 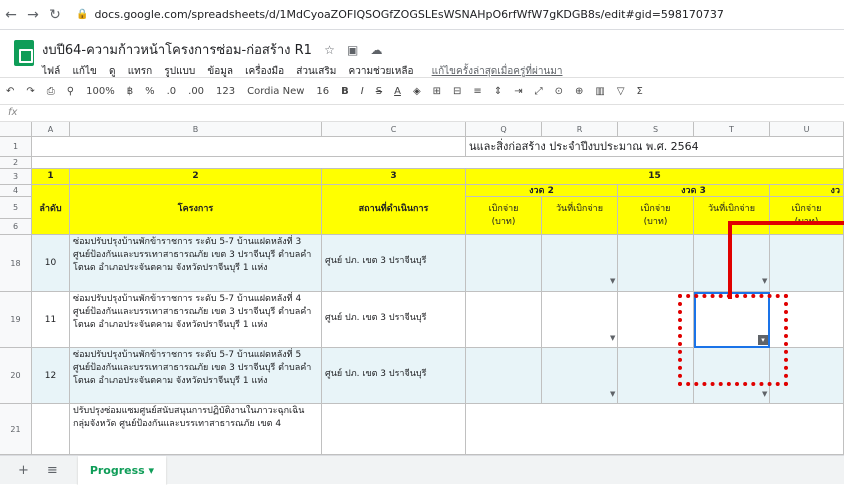 What do you see at coordinates (345, 91) in the screenshot?
I see `bold-icon: B` at bounding box center [345, 91].